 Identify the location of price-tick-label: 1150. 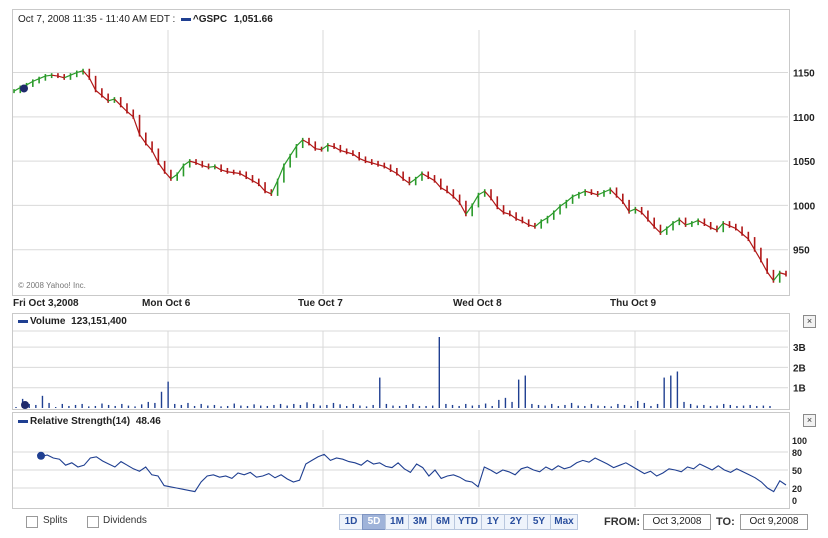
(804, 74).